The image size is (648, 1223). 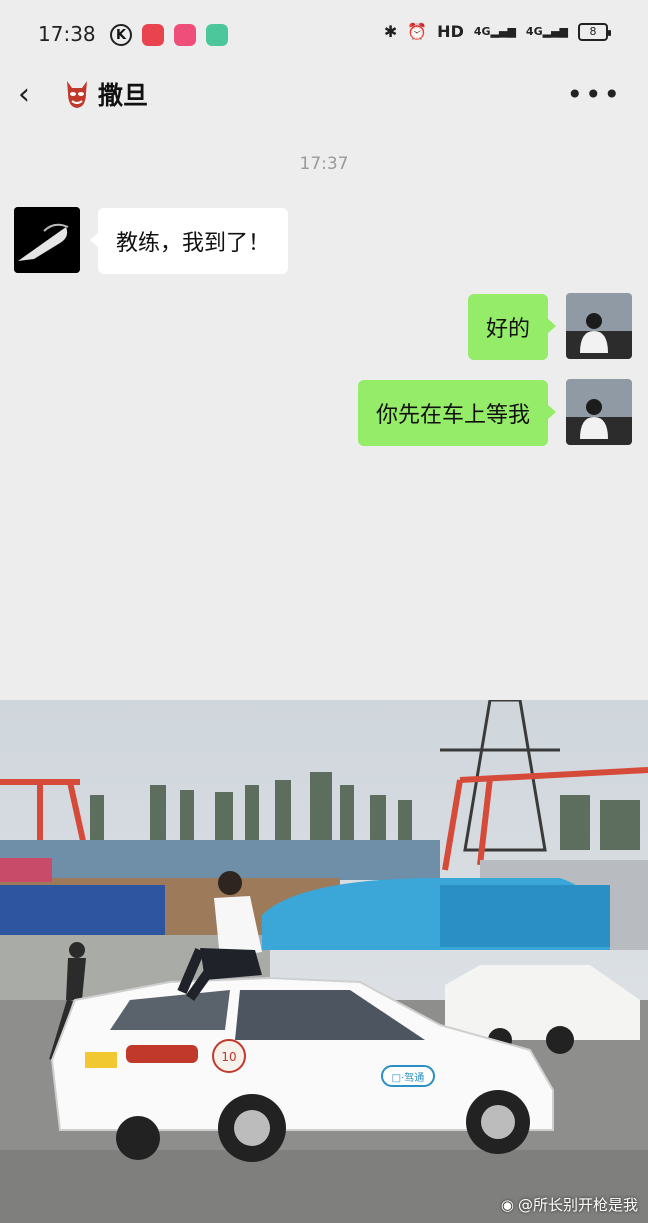 I want to click on k-app-icon: K, so click(x=121, y=35).